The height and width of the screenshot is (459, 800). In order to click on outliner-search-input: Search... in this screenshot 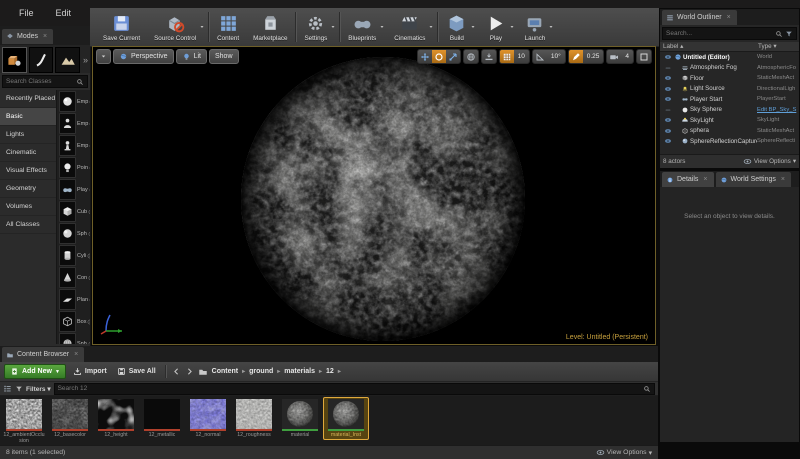, I will do `click(729, 33)`.